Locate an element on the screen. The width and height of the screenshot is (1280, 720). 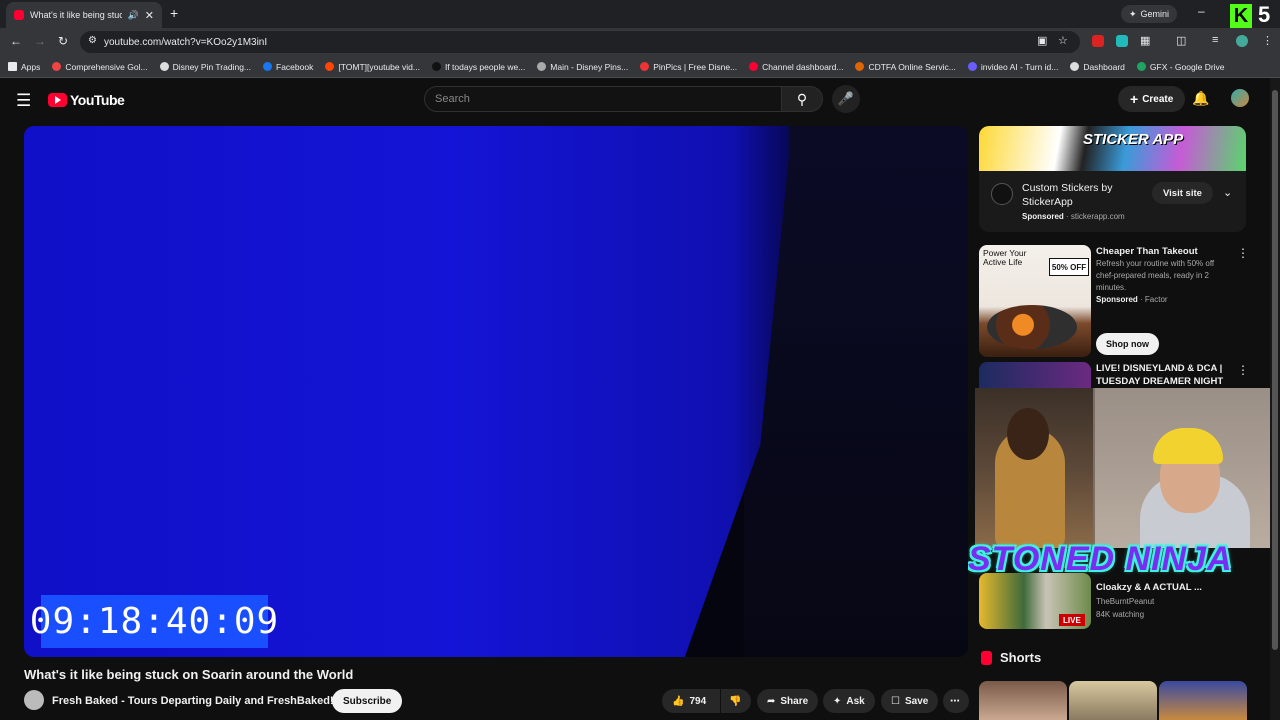
like-button: 👍 794 is located at coordinates (691, 701).